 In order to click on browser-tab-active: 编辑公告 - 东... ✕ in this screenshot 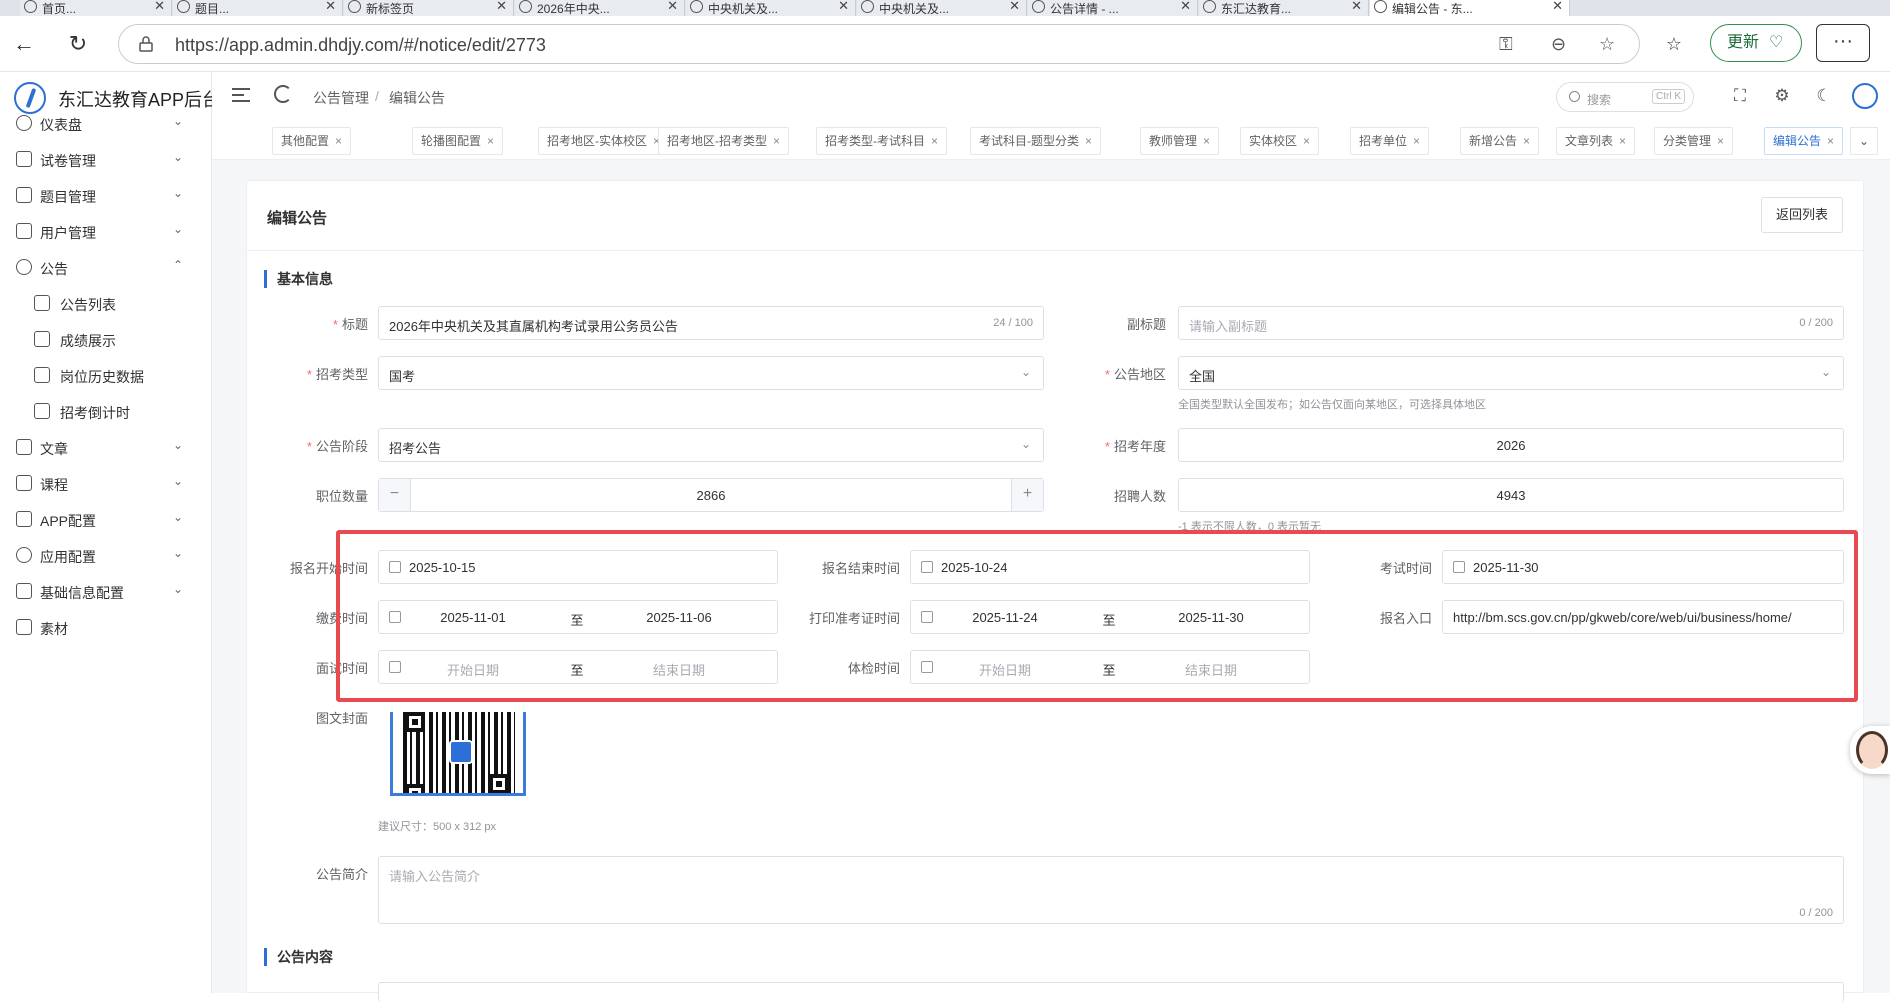, I will do `click(1470, 8)`.